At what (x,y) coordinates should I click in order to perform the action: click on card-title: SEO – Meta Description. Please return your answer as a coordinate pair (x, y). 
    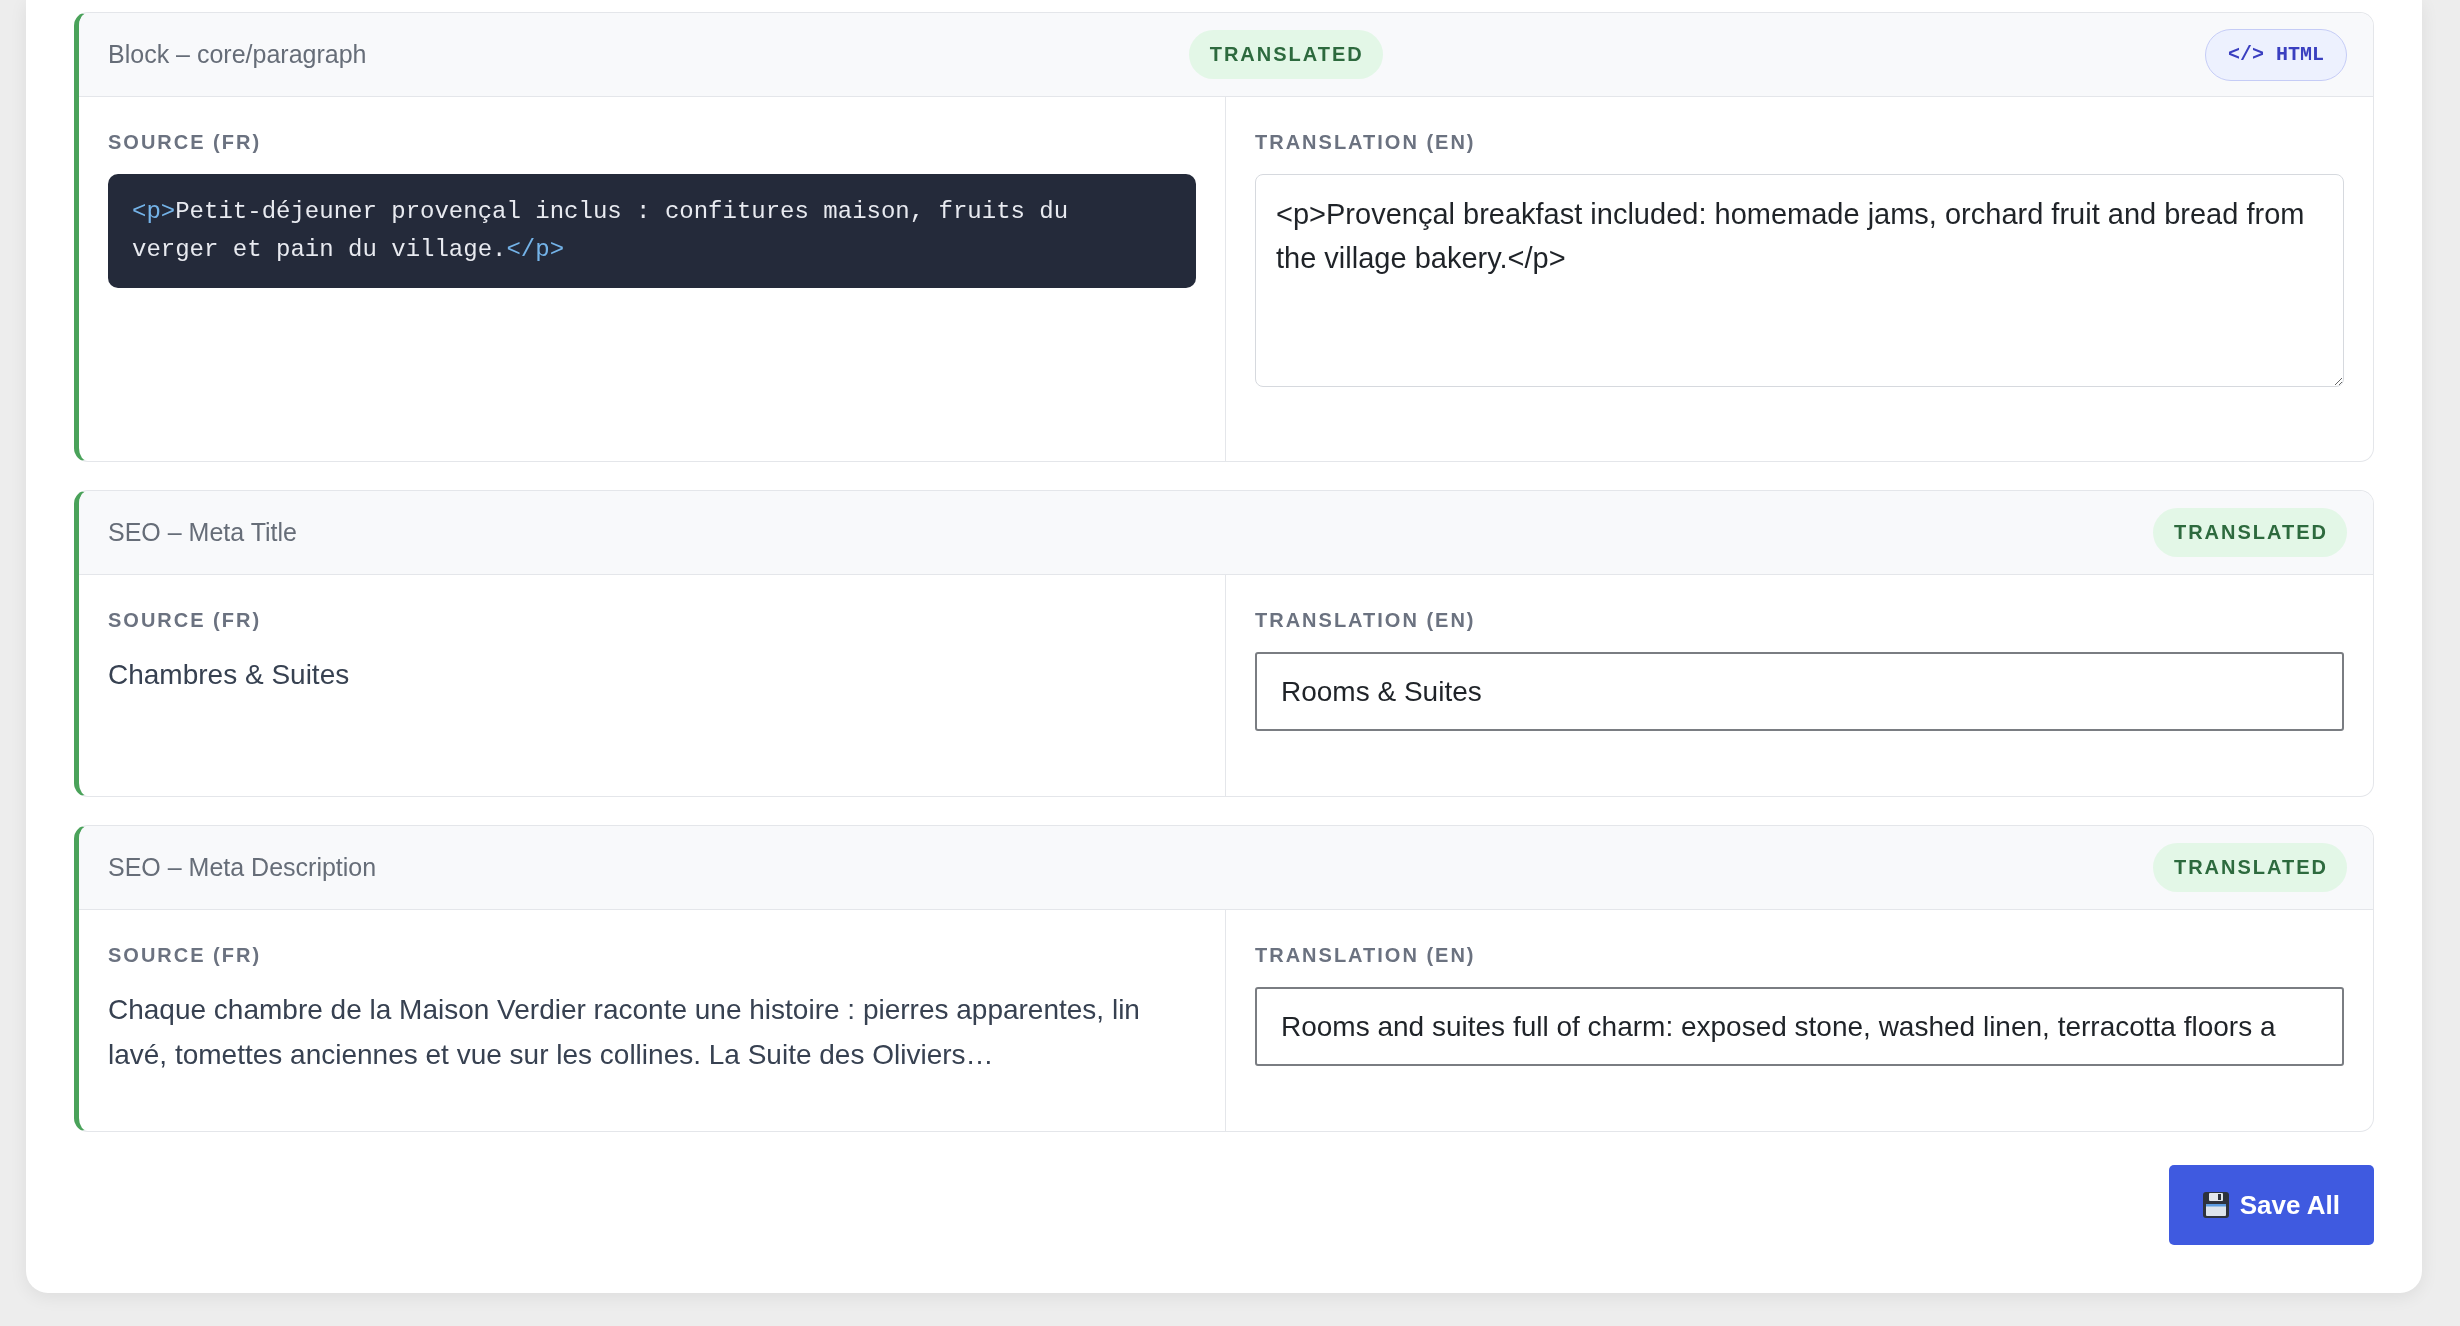
    Looking at the image, I should click on (242, 867).